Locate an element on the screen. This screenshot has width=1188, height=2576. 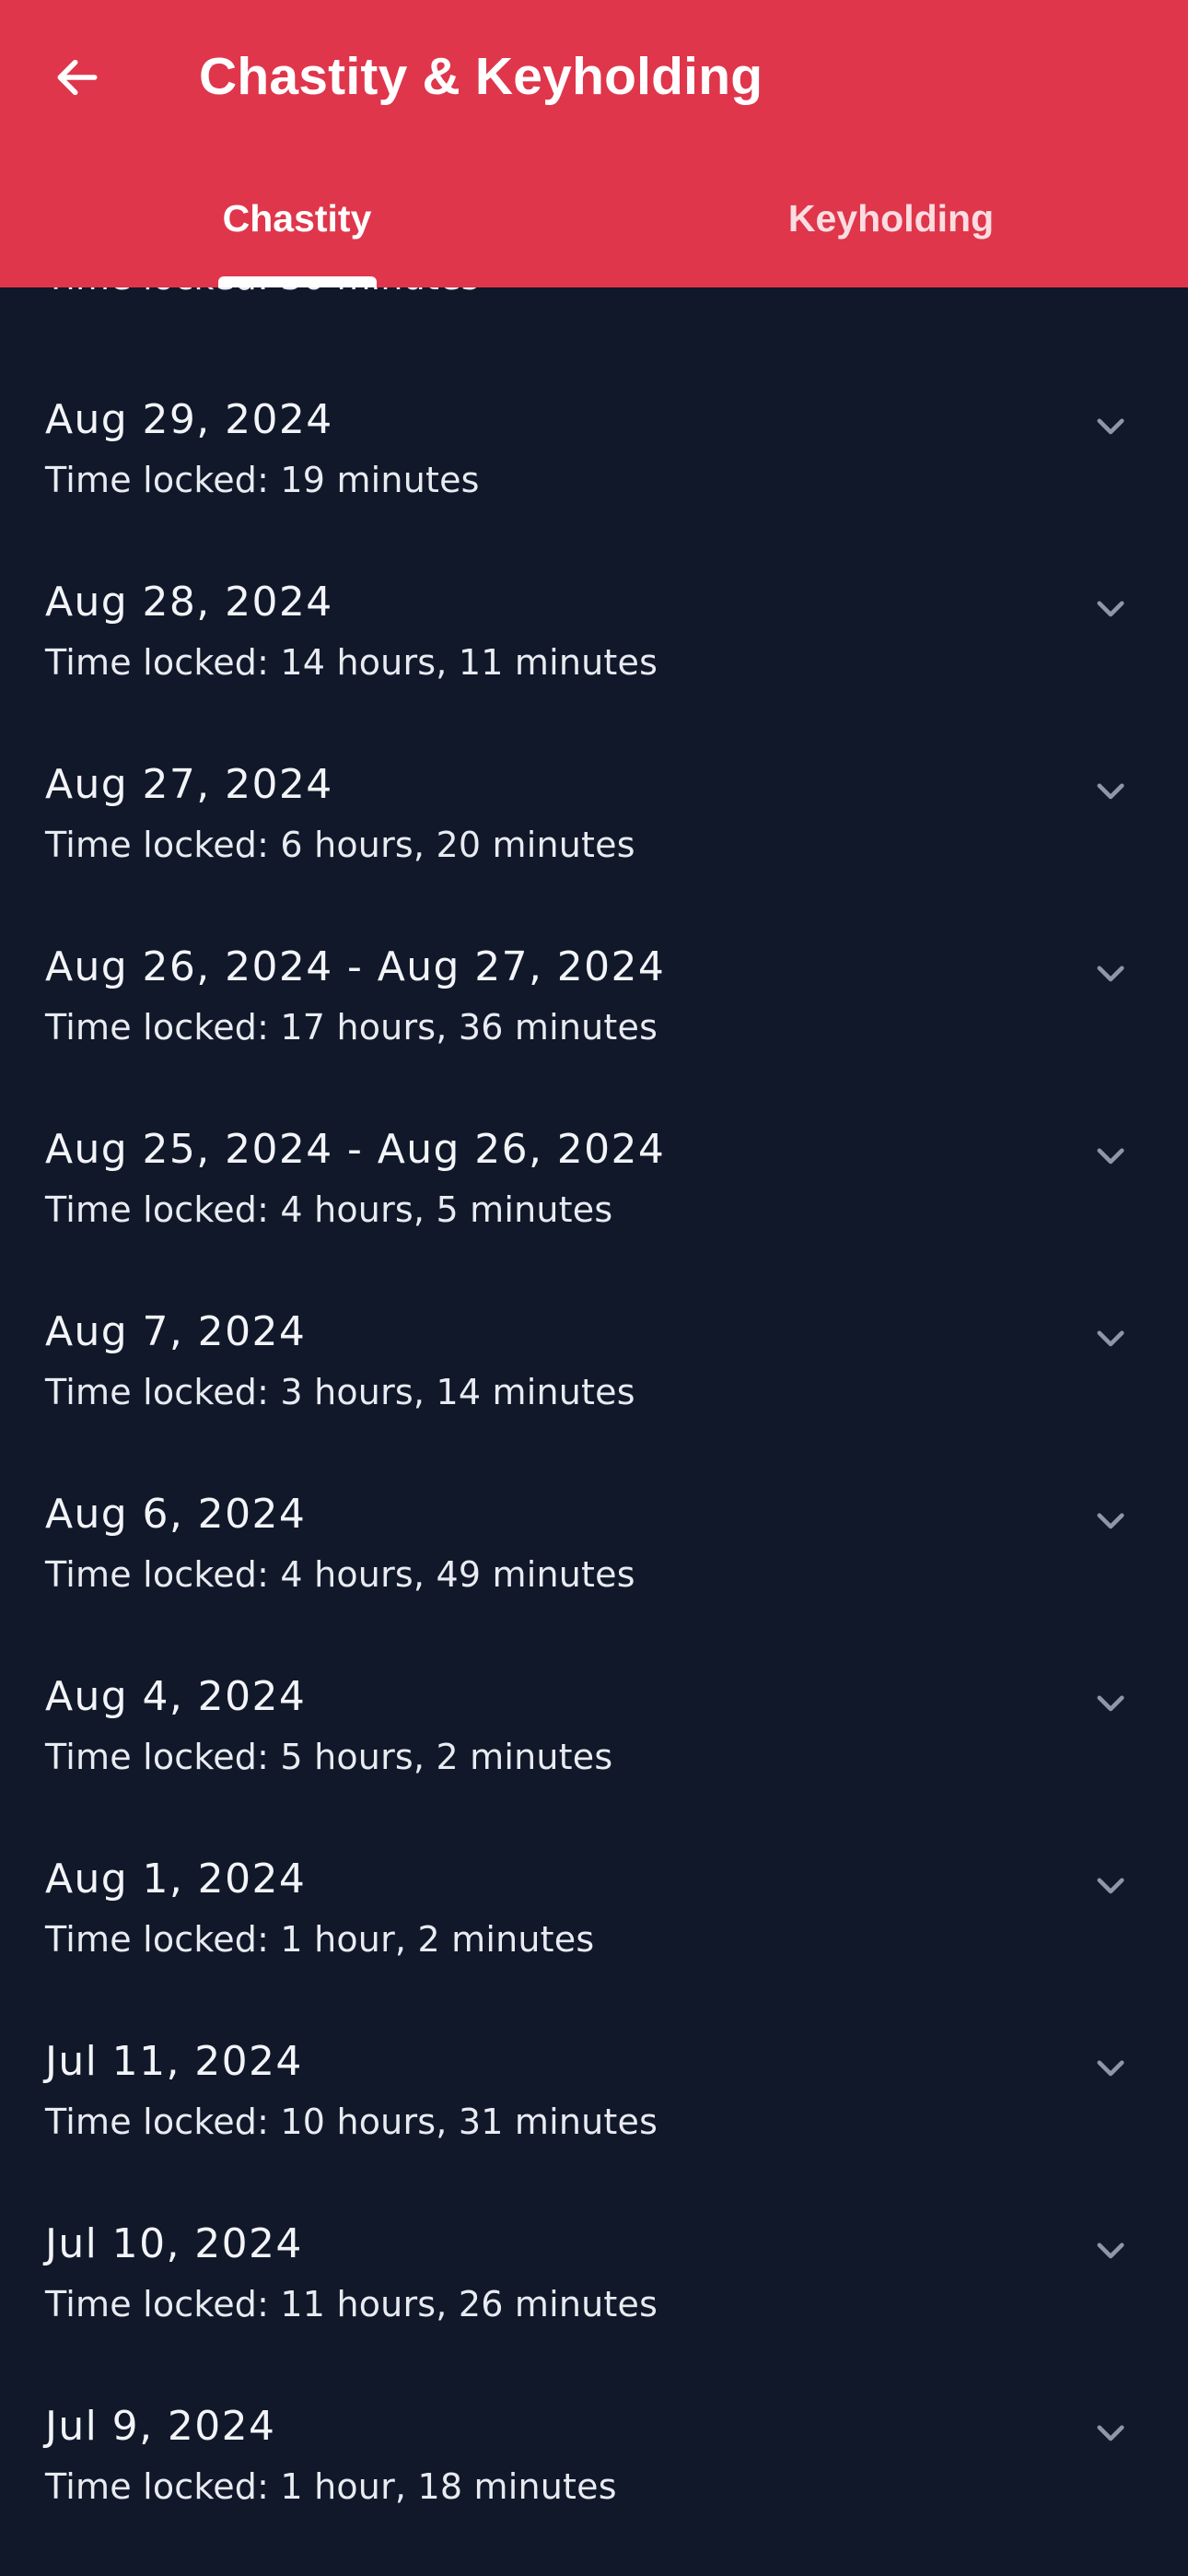
session-date: Aug 26, 2024 - Aug 27, 2024 is located at coordinates (355, 967).